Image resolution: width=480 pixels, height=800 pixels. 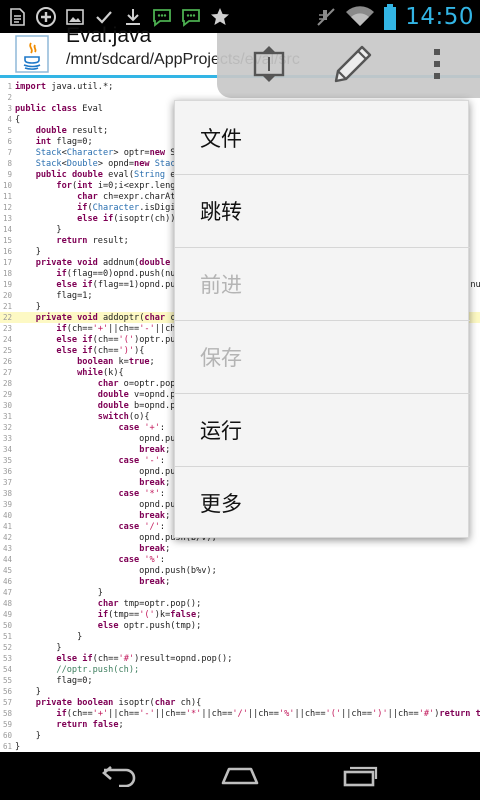 What do you see at coordinates (100, 351) in the screenshot?
I see `code-text: else if(ch==')'){` at bounding box center [100, 351].